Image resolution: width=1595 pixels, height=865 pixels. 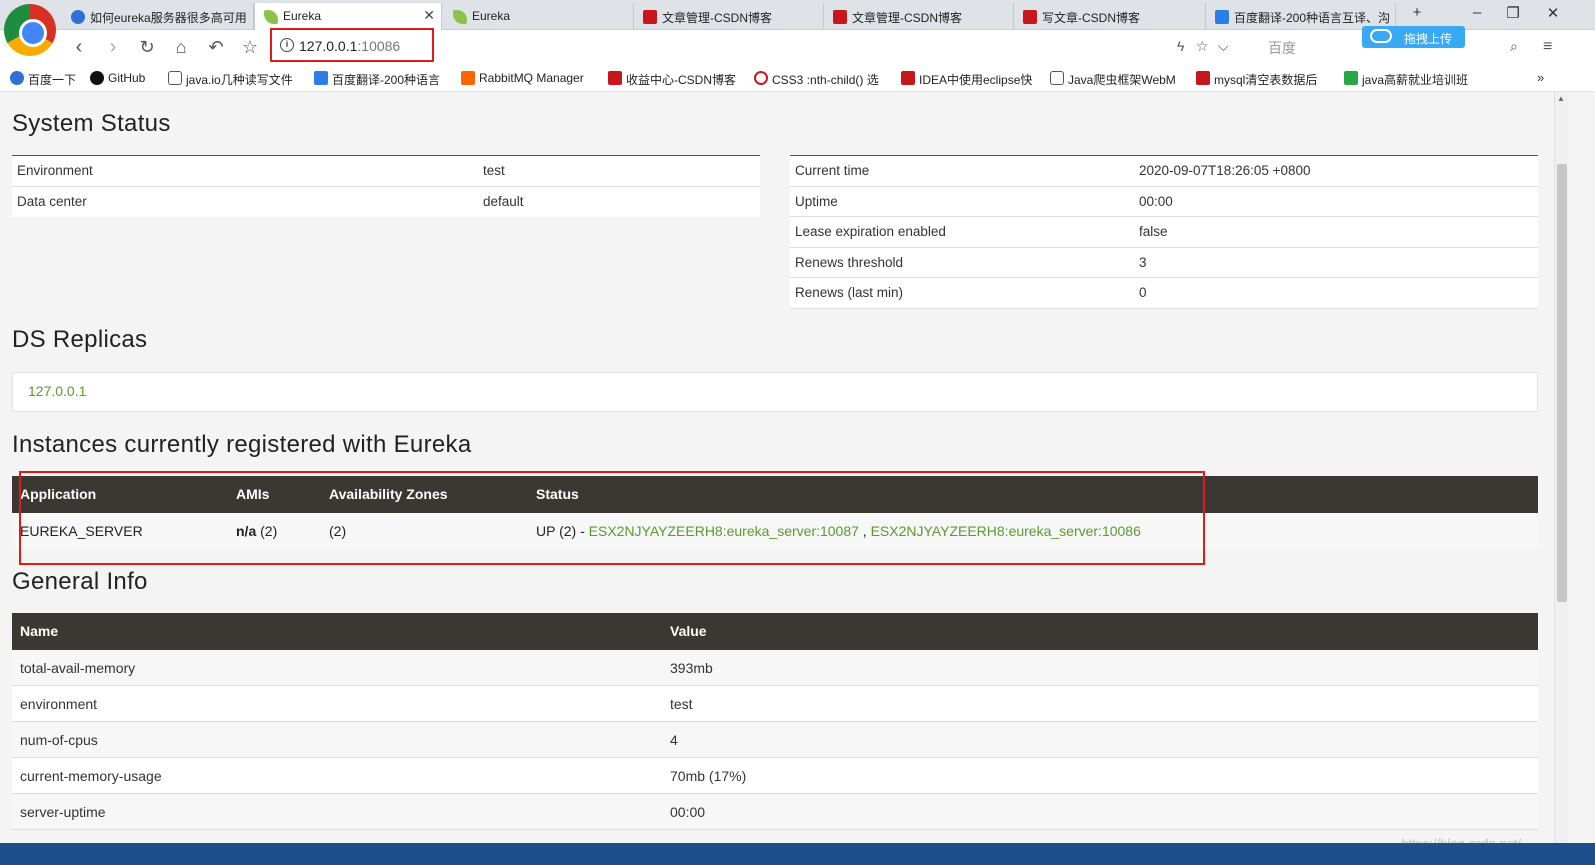 What do you see at coordinates (113, 47) in the screenshot?
I see `forward-icon: ›` at bounding box center [113, 47].